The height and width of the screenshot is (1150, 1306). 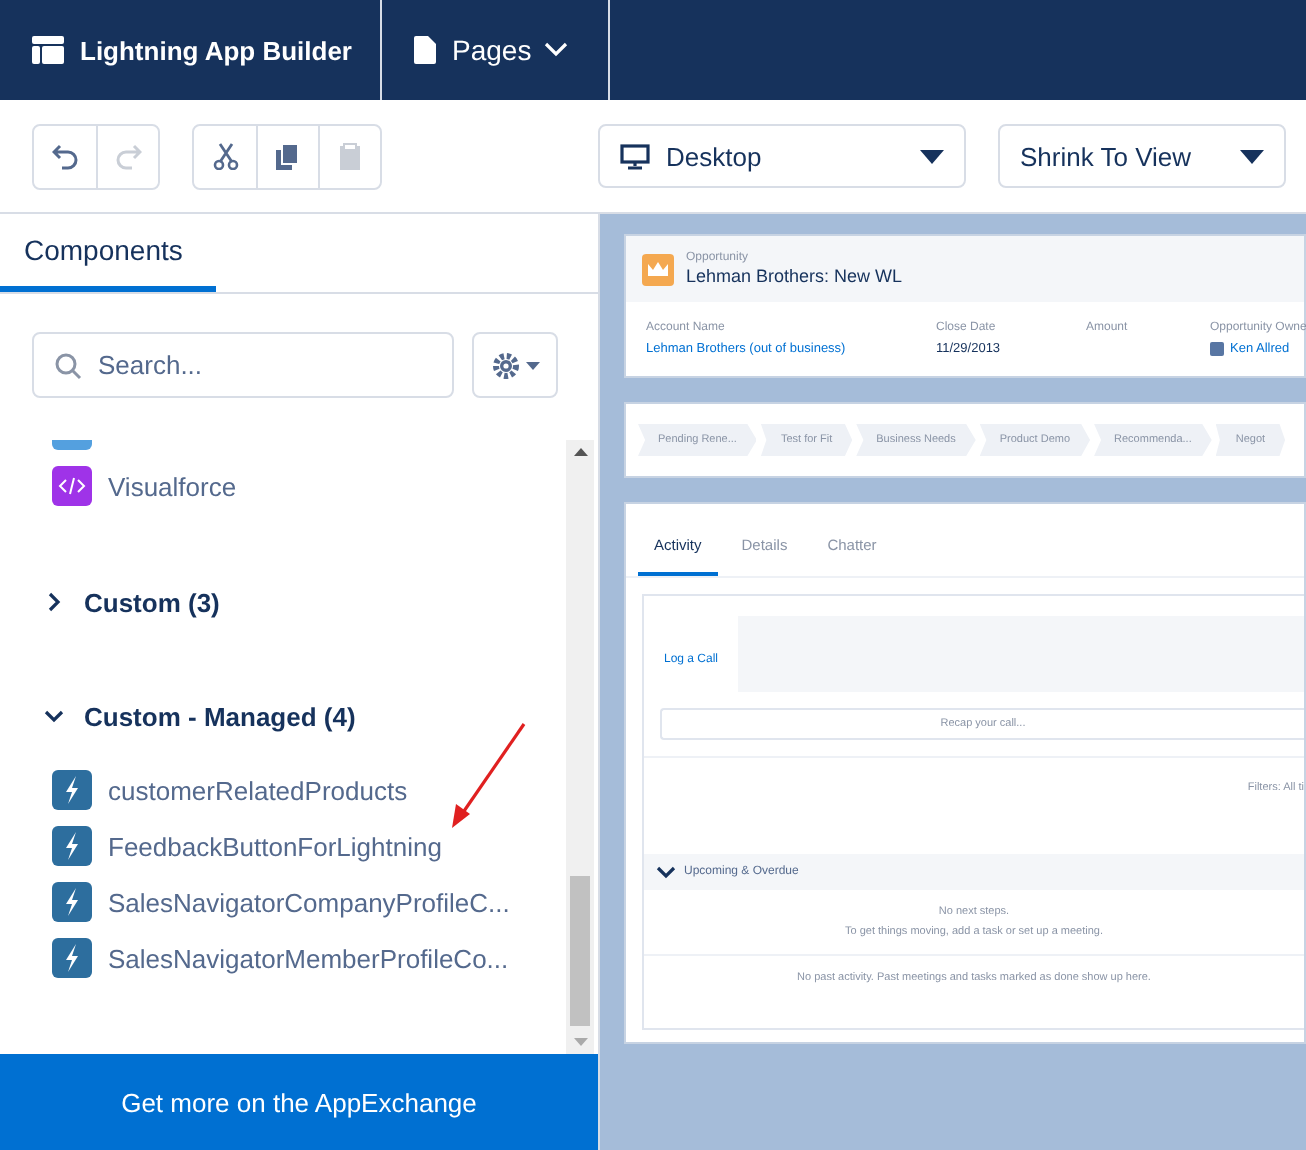 I want to click on record-title: Lehman Brothers: New WL, so click(x=794, y=276).